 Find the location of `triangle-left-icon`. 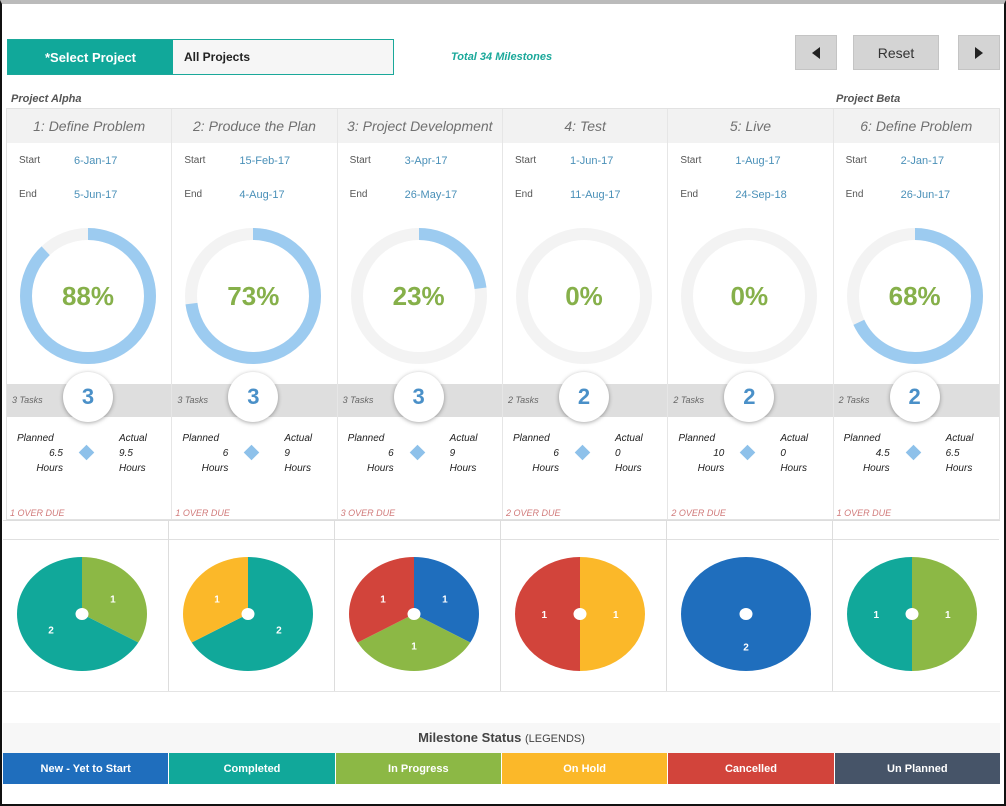

triangle-left-icon is located at coordinates (816, 52).